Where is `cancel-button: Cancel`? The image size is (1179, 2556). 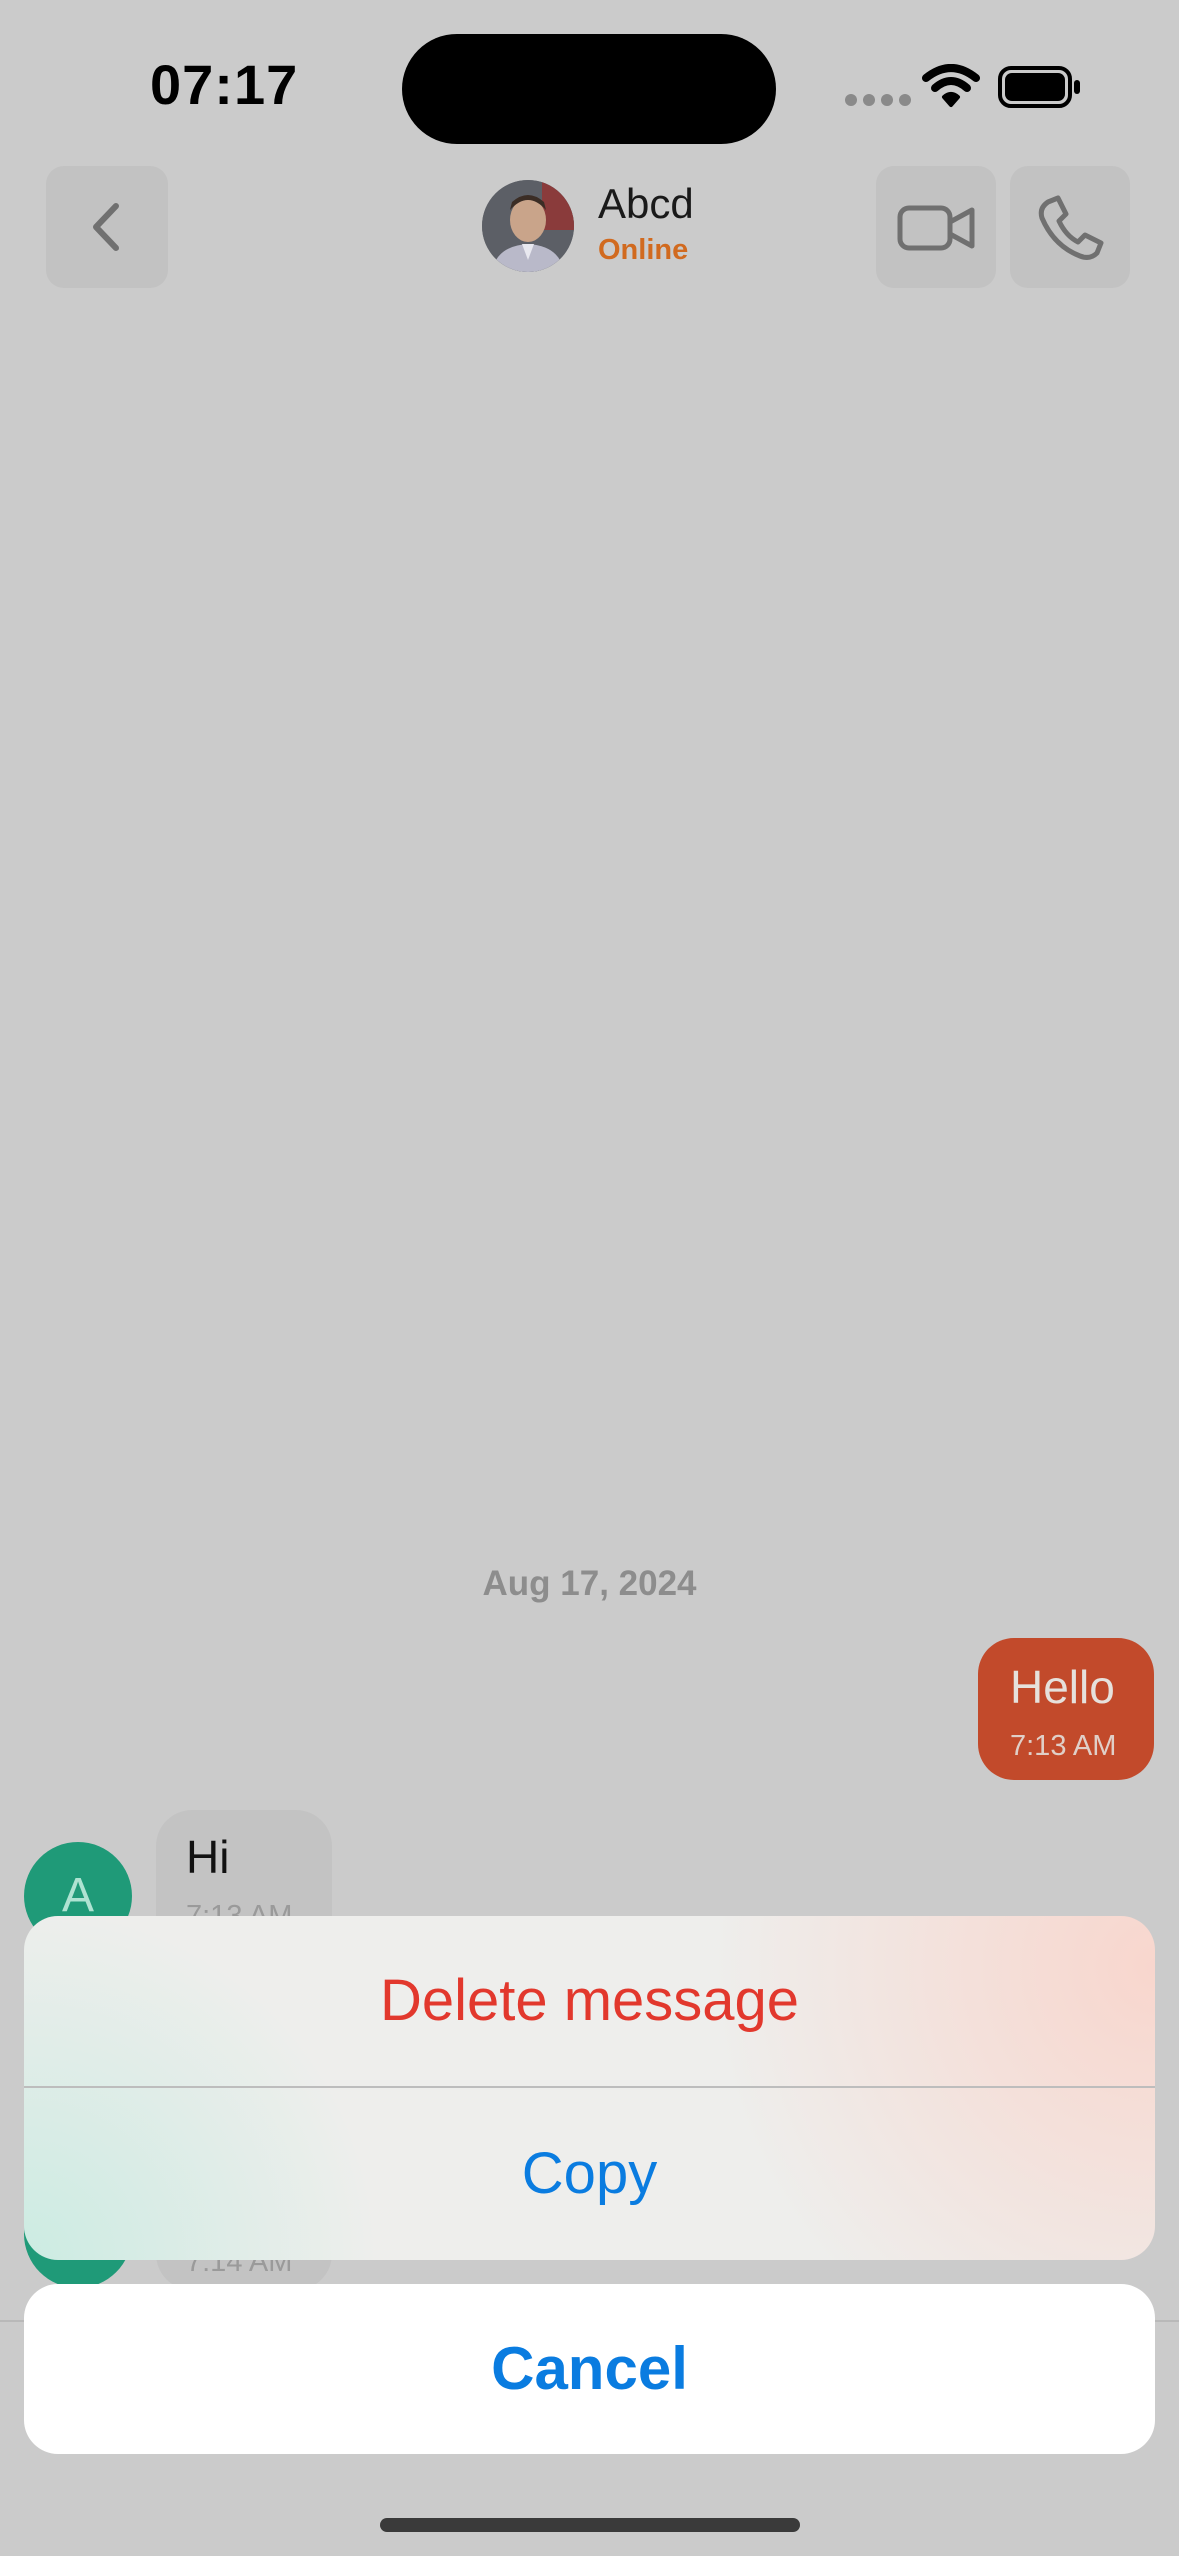 cancel-button: Cancel is located at coordinates (589, 2369).